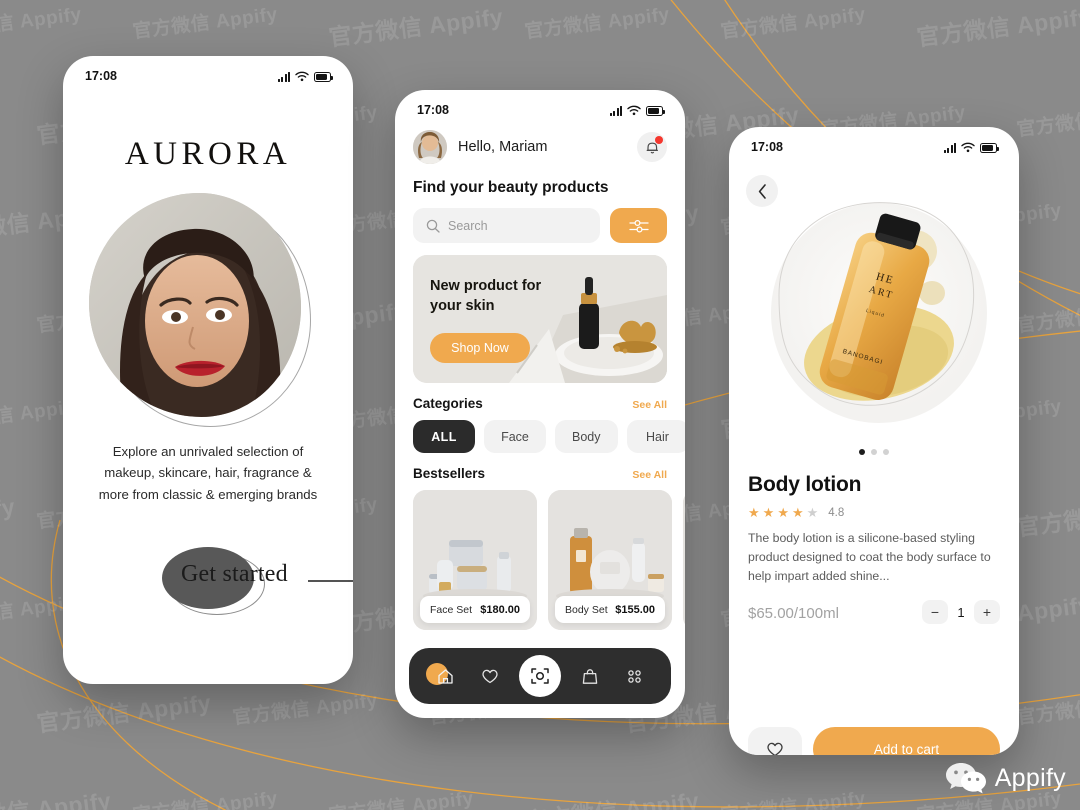 This screenshot has height=810, width=1080. I want to click on quantity-plus: +, so click(987, 612).